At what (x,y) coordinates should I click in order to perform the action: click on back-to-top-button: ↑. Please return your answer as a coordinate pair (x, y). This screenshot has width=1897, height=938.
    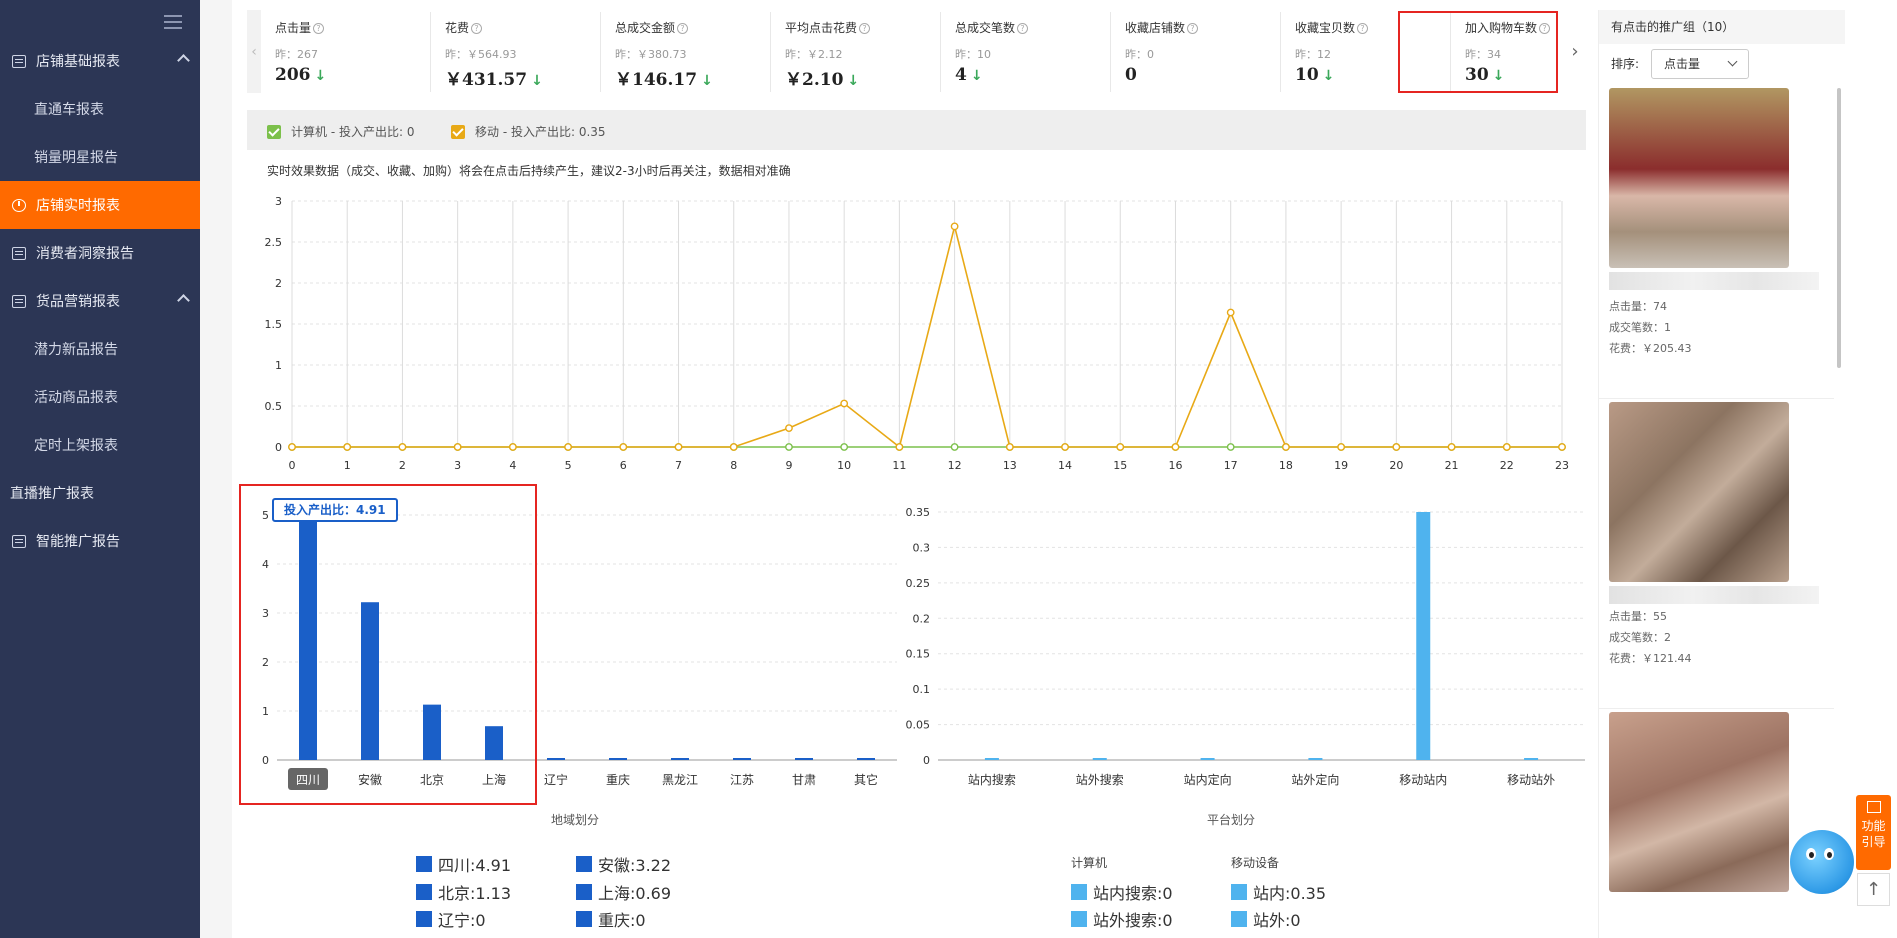
    Looking at the image, I should click on (1873, 889).